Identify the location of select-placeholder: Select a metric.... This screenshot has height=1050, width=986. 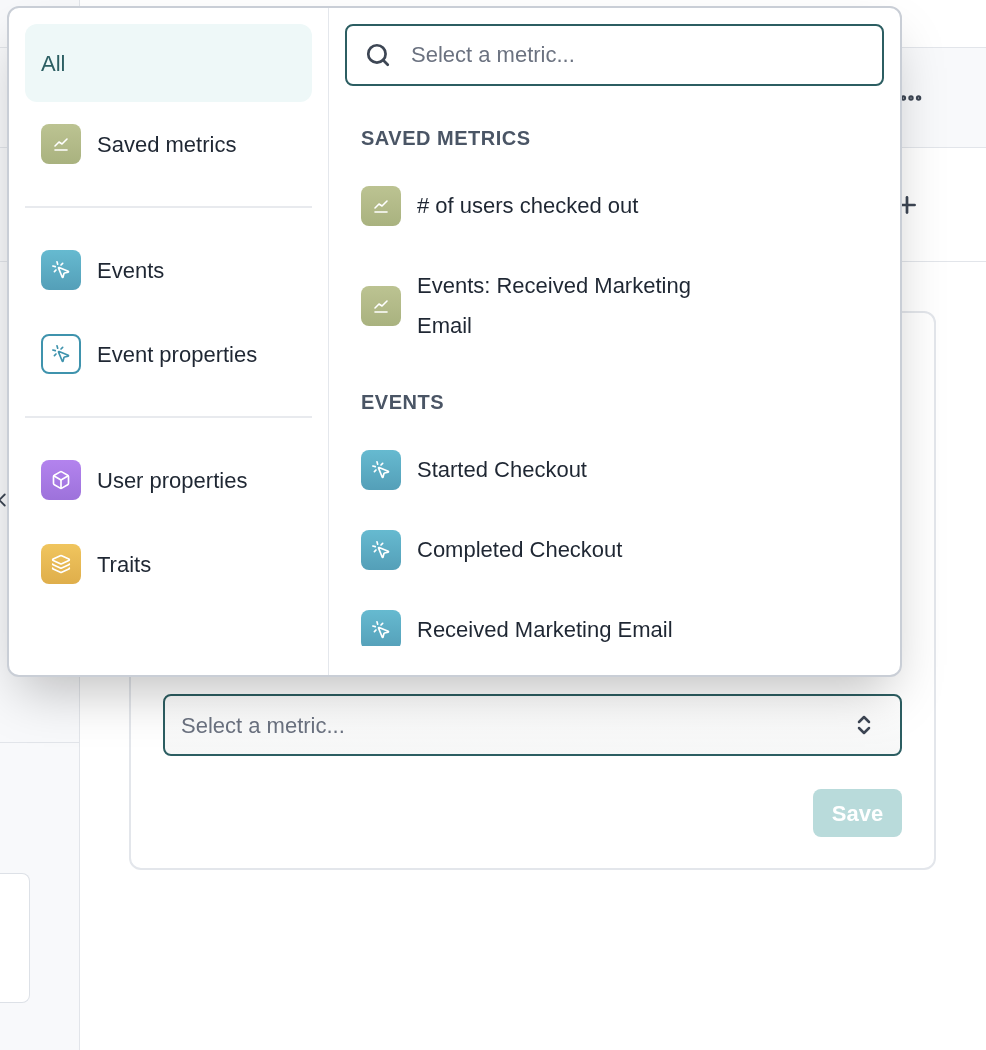
(263, 725).